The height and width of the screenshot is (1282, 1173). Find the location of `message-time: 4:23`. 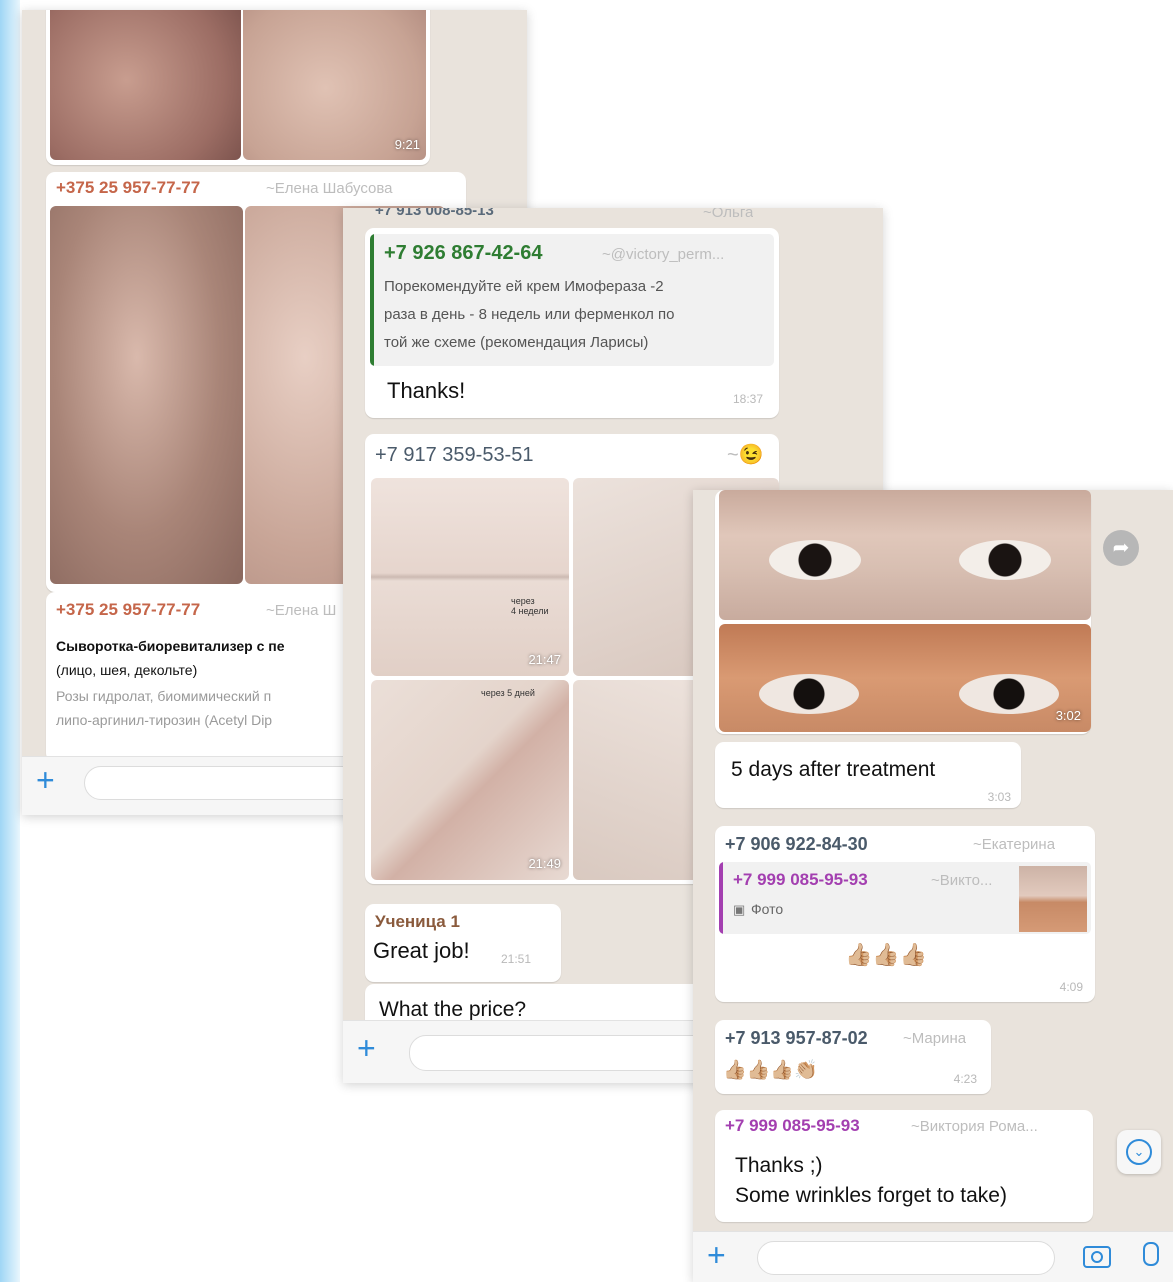

message-time: 4:23 is located at coordinates (965, 1079).